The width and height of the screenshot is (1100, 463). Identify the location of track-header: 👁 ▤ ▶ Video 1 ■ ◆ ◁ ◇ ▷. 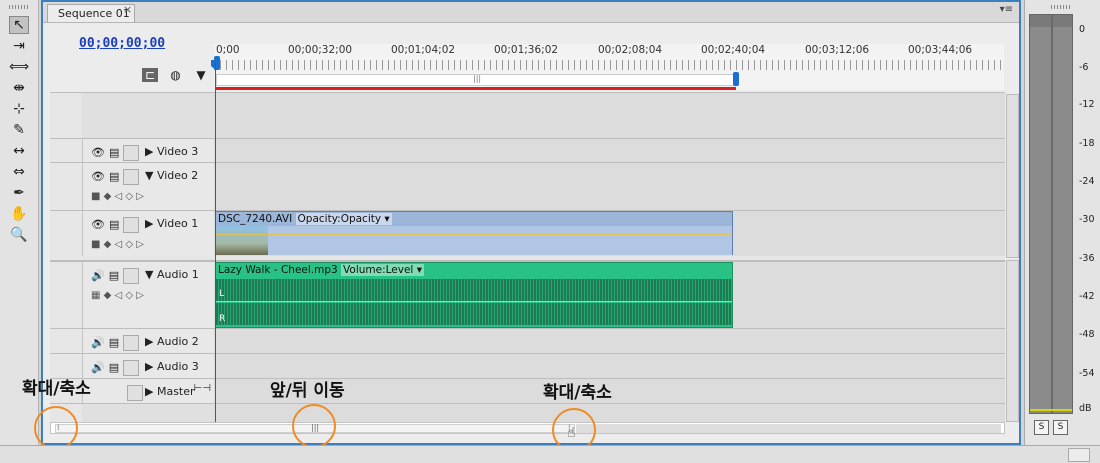
(148, 233).